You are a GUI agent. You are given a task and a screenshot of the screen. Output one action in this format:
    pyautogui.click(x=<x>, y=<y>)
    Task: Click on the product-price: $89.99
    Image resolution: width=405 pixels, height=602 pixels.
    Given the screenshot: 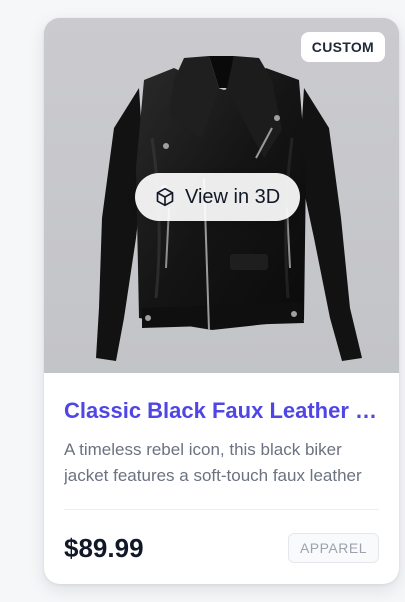 What is the action you would take?
    pyautogui.click(x=104, y=547)
    